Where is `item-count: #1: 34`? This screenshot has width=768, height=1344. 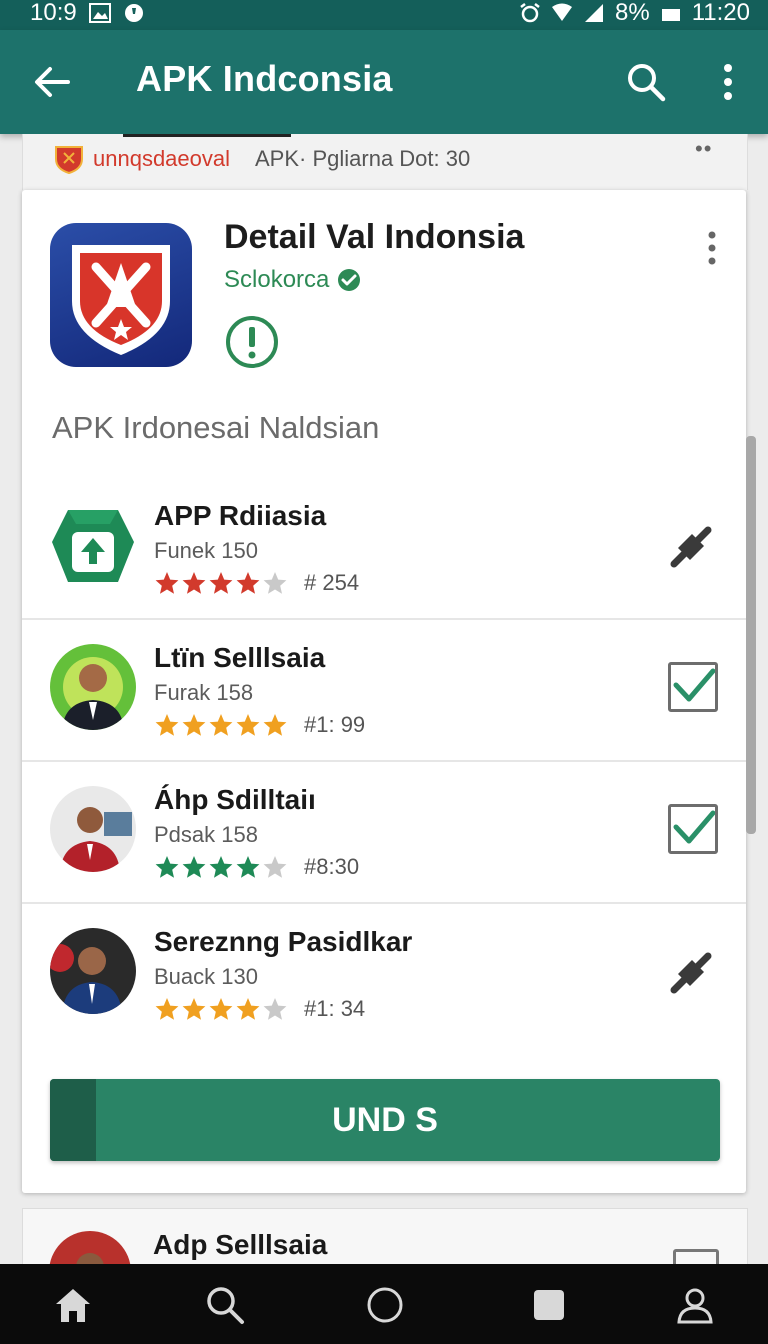
item-count: #1: 34 is located at coordinates (335, 1008).